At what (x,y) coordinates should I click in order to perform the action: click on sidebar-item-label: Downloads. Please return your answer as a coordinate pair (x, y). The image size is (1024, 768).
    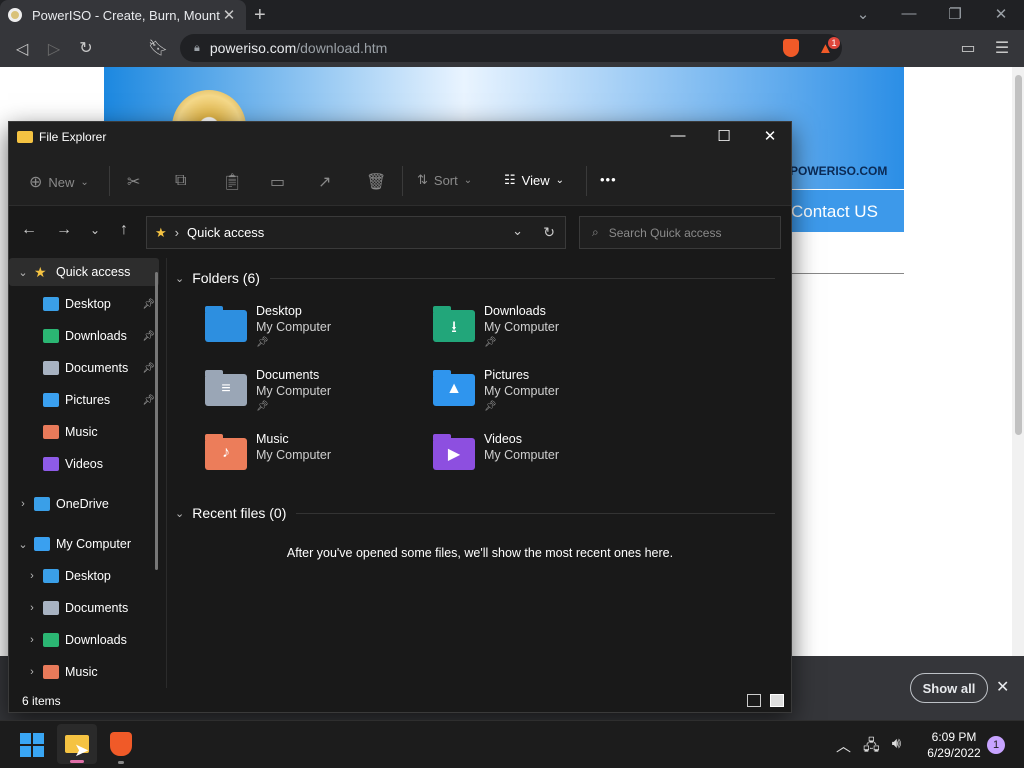
    Looking at the image, I should click on (96, 640).